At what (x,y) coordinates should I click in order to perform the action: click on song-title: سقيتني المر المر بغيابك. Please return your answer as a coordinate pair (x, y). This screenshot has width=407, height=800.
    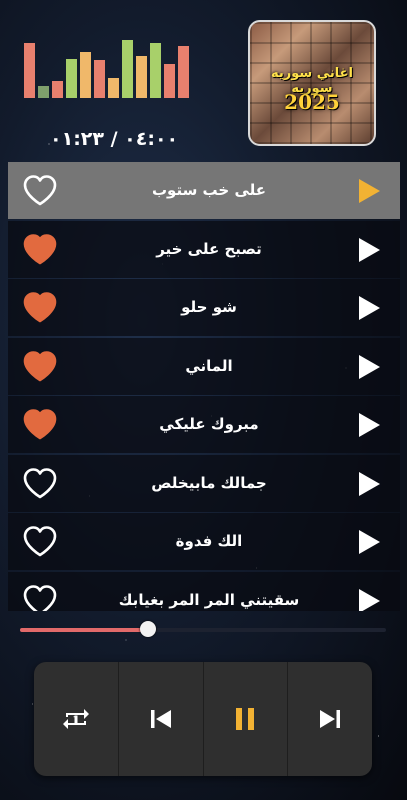
    Looking at the image, I should click on (209, 599).